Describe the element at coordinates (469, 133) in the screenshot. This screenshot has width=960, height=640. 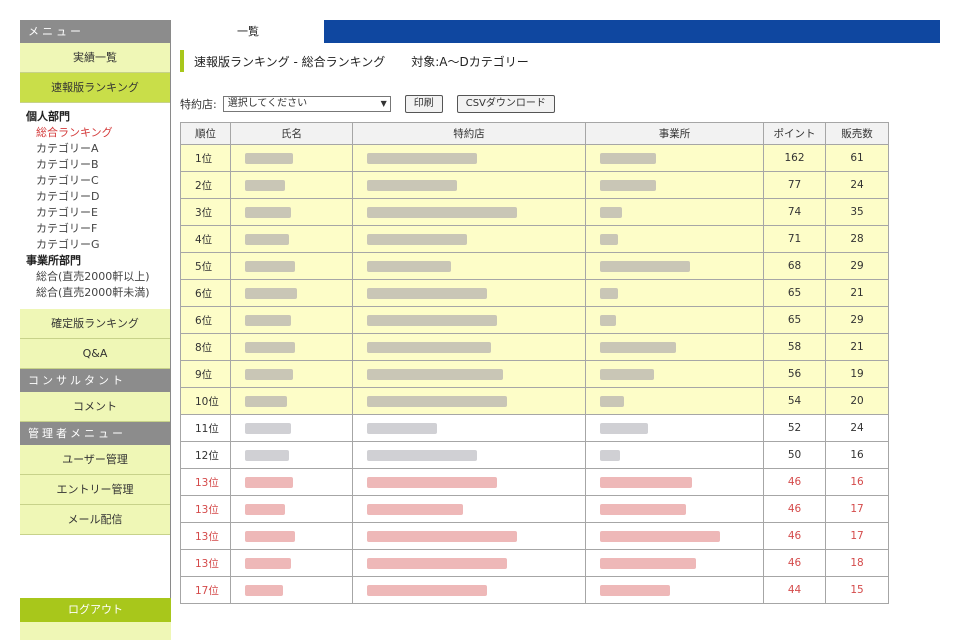
I see `col-header-dealer: 特約店` at that location.